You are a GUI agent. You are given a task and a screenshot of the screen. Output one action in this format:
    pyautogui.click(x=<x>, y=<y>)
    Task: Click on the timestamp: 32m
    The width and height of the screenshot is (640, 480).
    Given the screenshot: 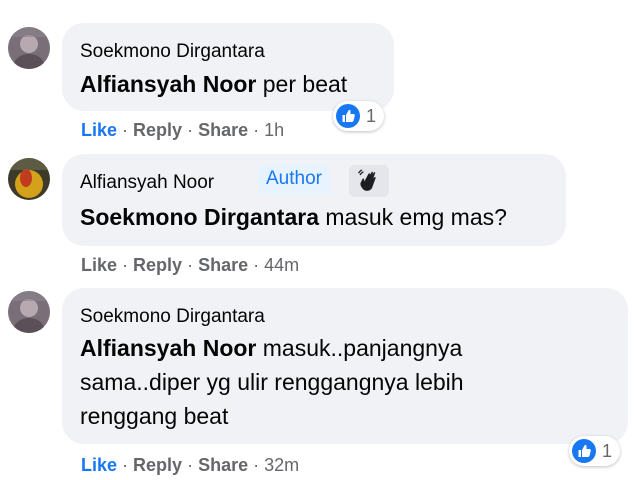 What is the action you would take?
    pyautogui.click(x=281, y=465)
    